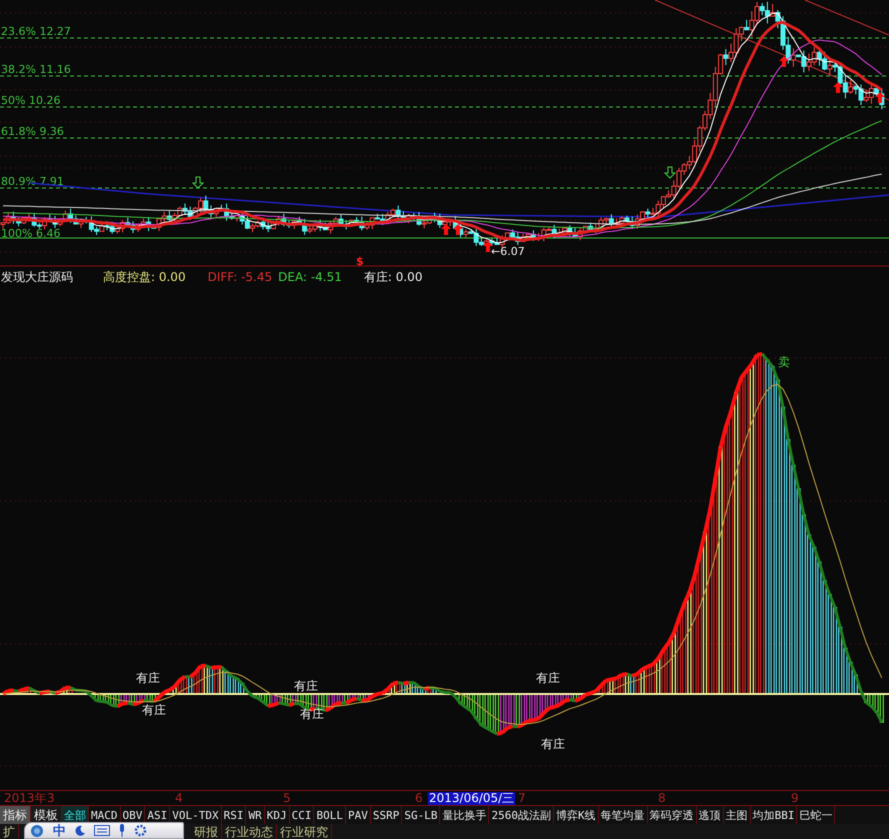  What do you see at coordinates (386, 815) in the screenshot?
I see `indicator-tab: SSRP` at bounding box center [386, 815].